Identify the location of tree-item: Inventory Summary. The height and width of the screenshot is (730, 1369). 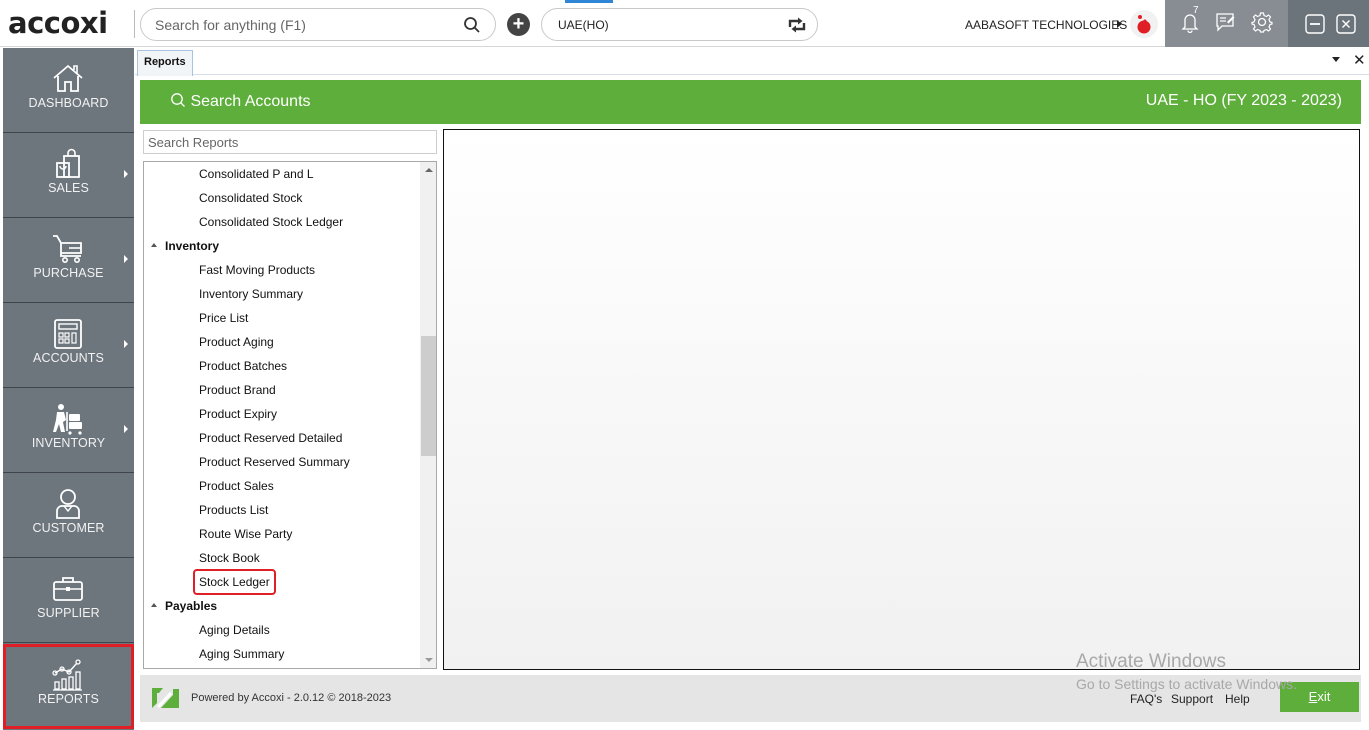
(282, 294).